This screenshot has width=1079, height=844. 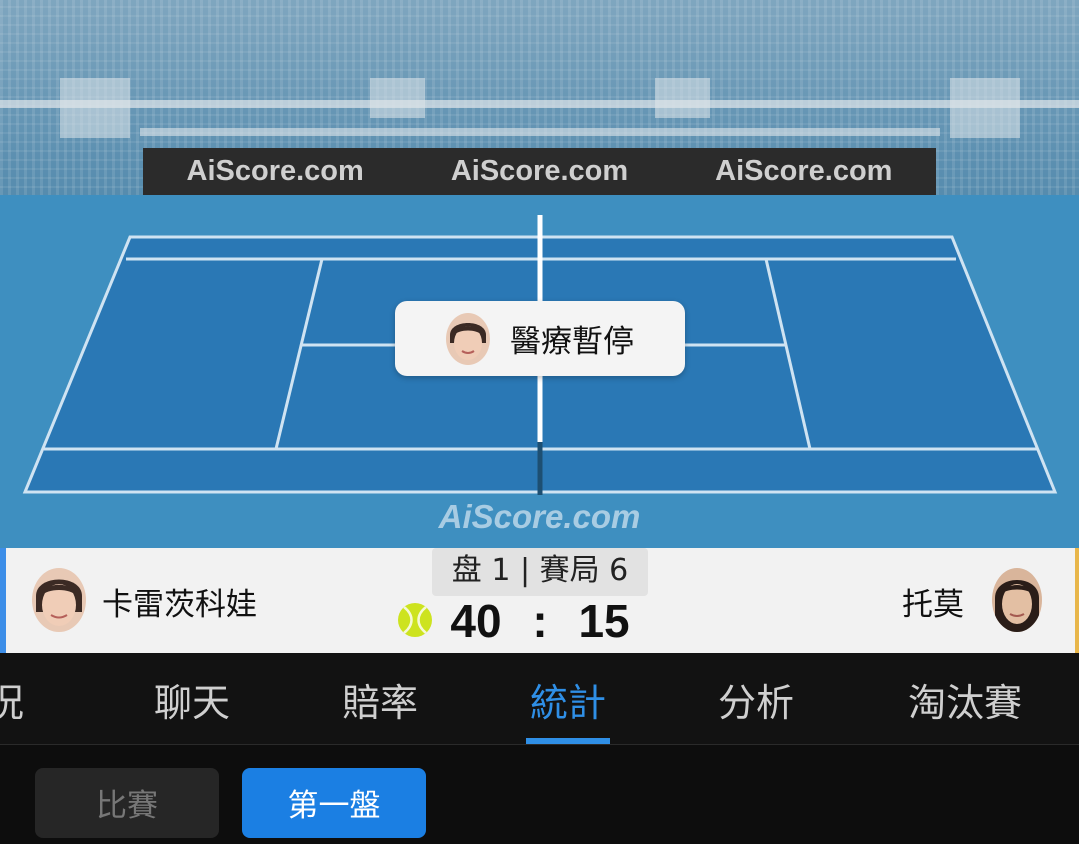 I want to click on medical-timeout-badge: 醫療暫停, so click(x=540, y=338).